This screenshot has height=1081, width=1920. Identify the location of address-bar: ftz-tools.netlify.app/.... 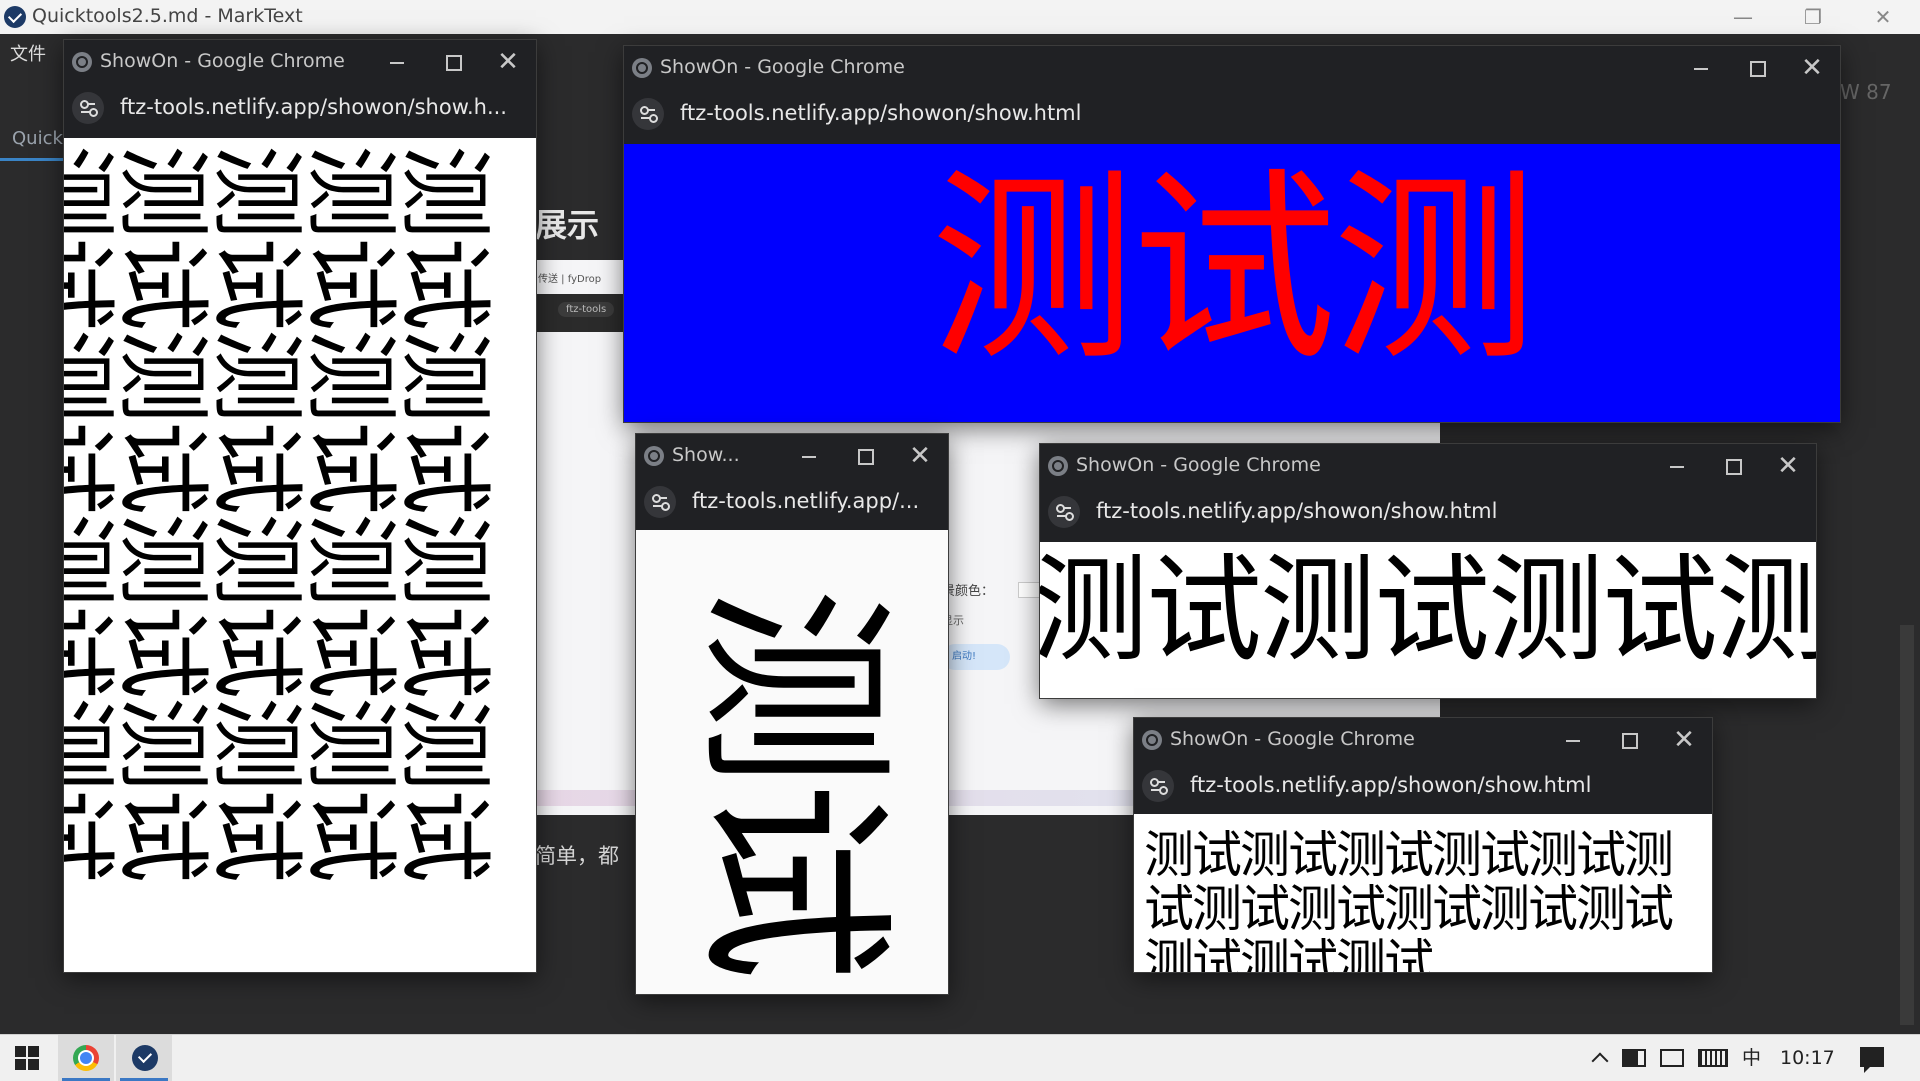
(792, 502).